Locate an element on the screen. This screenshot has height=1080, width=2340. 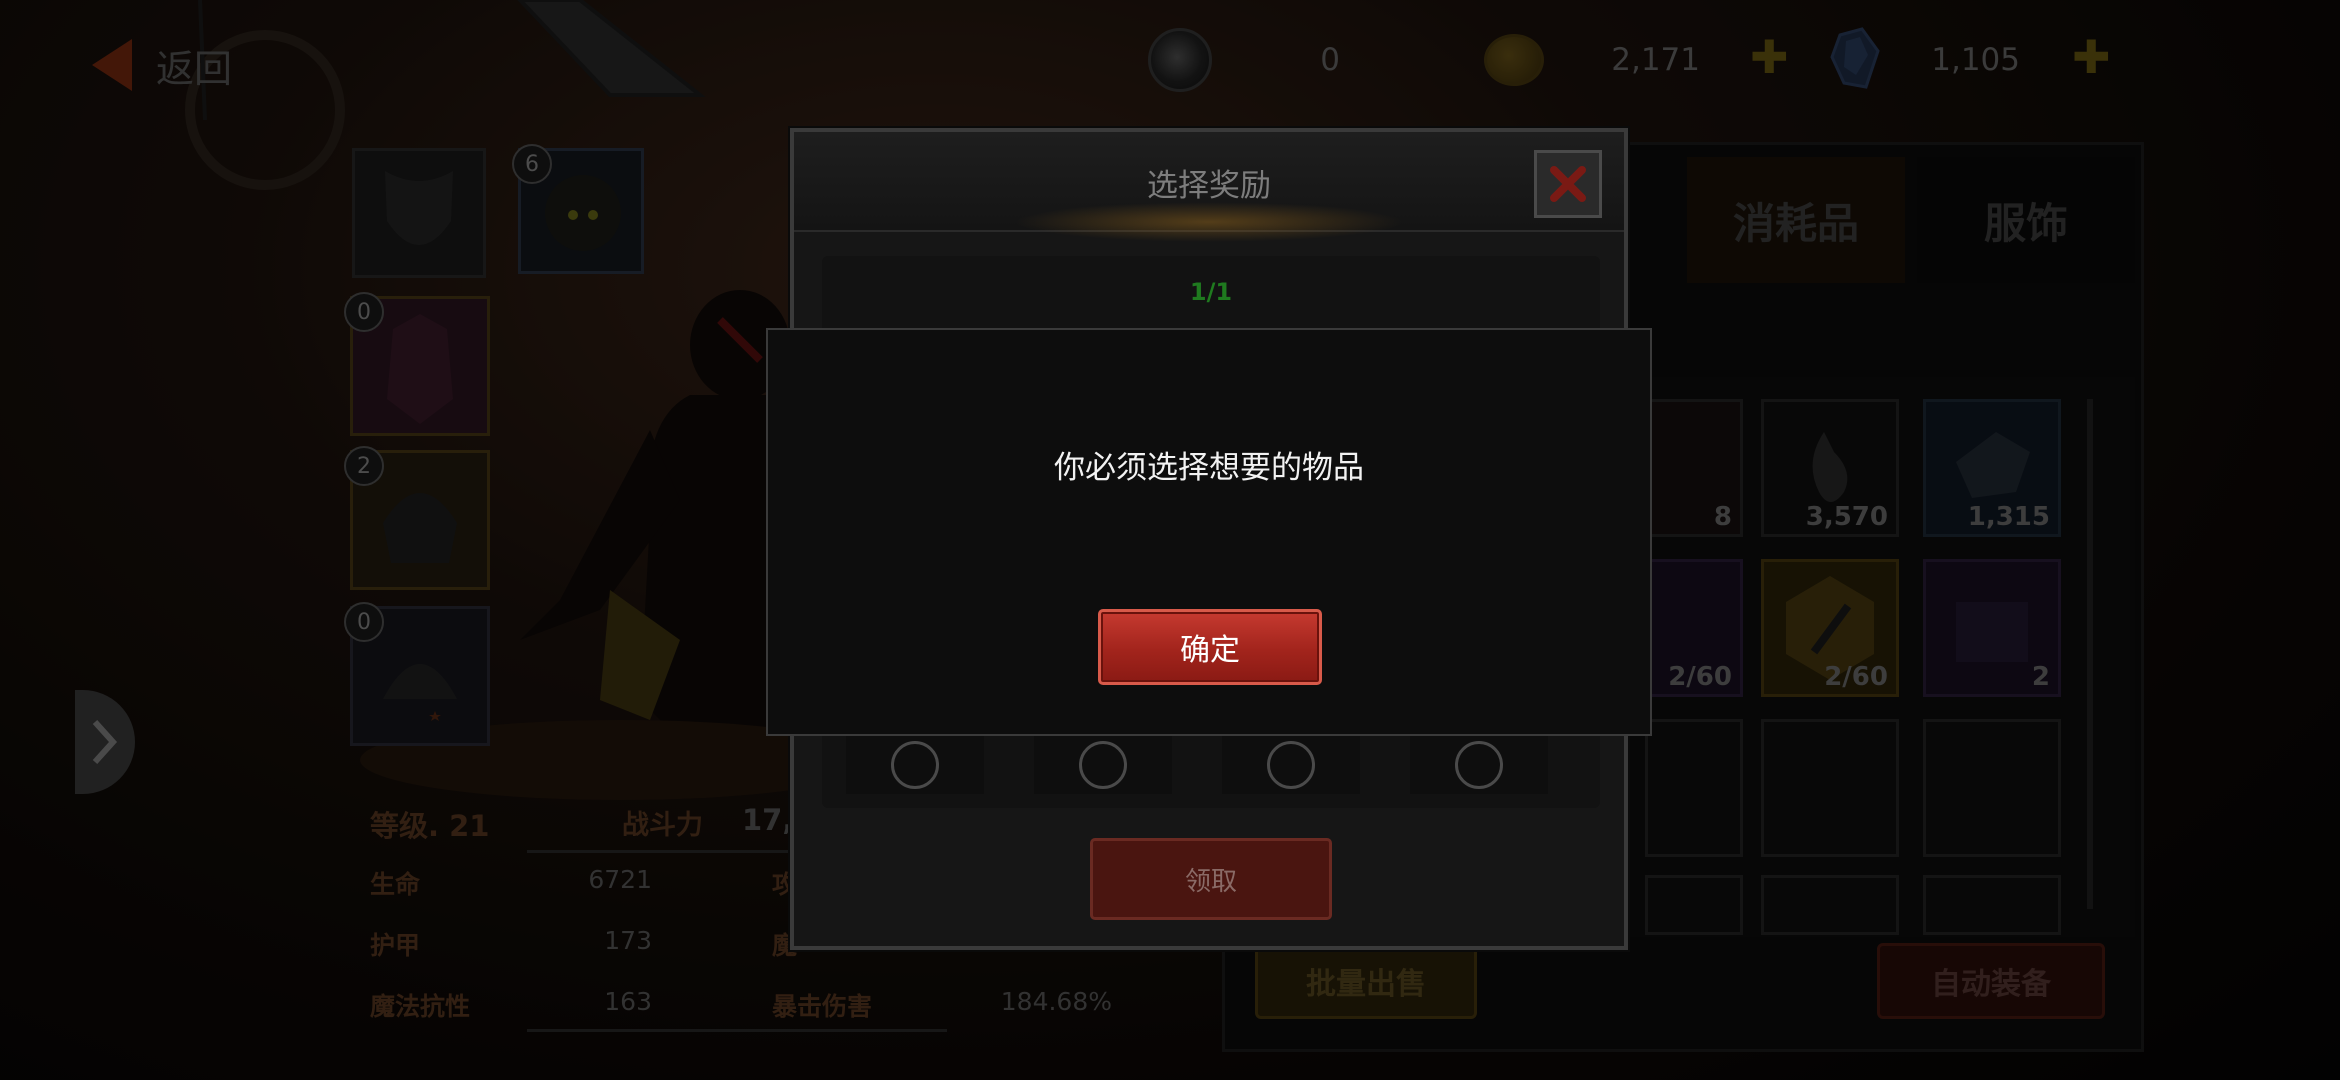
close-x-icon is located at coordinates (1568, 184).